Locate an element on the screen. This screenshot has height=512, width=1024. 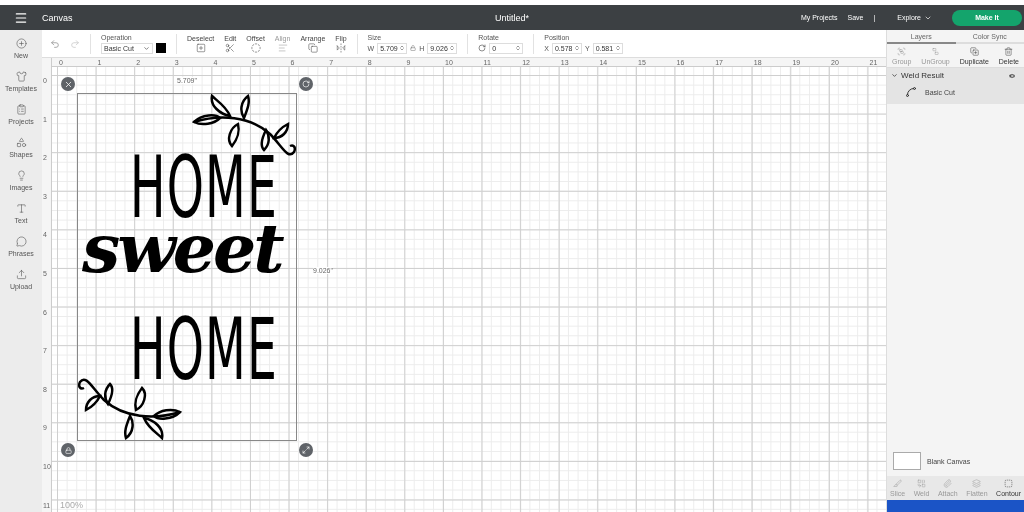
layer-name: Weld Result is located at coordinates (922, 75).